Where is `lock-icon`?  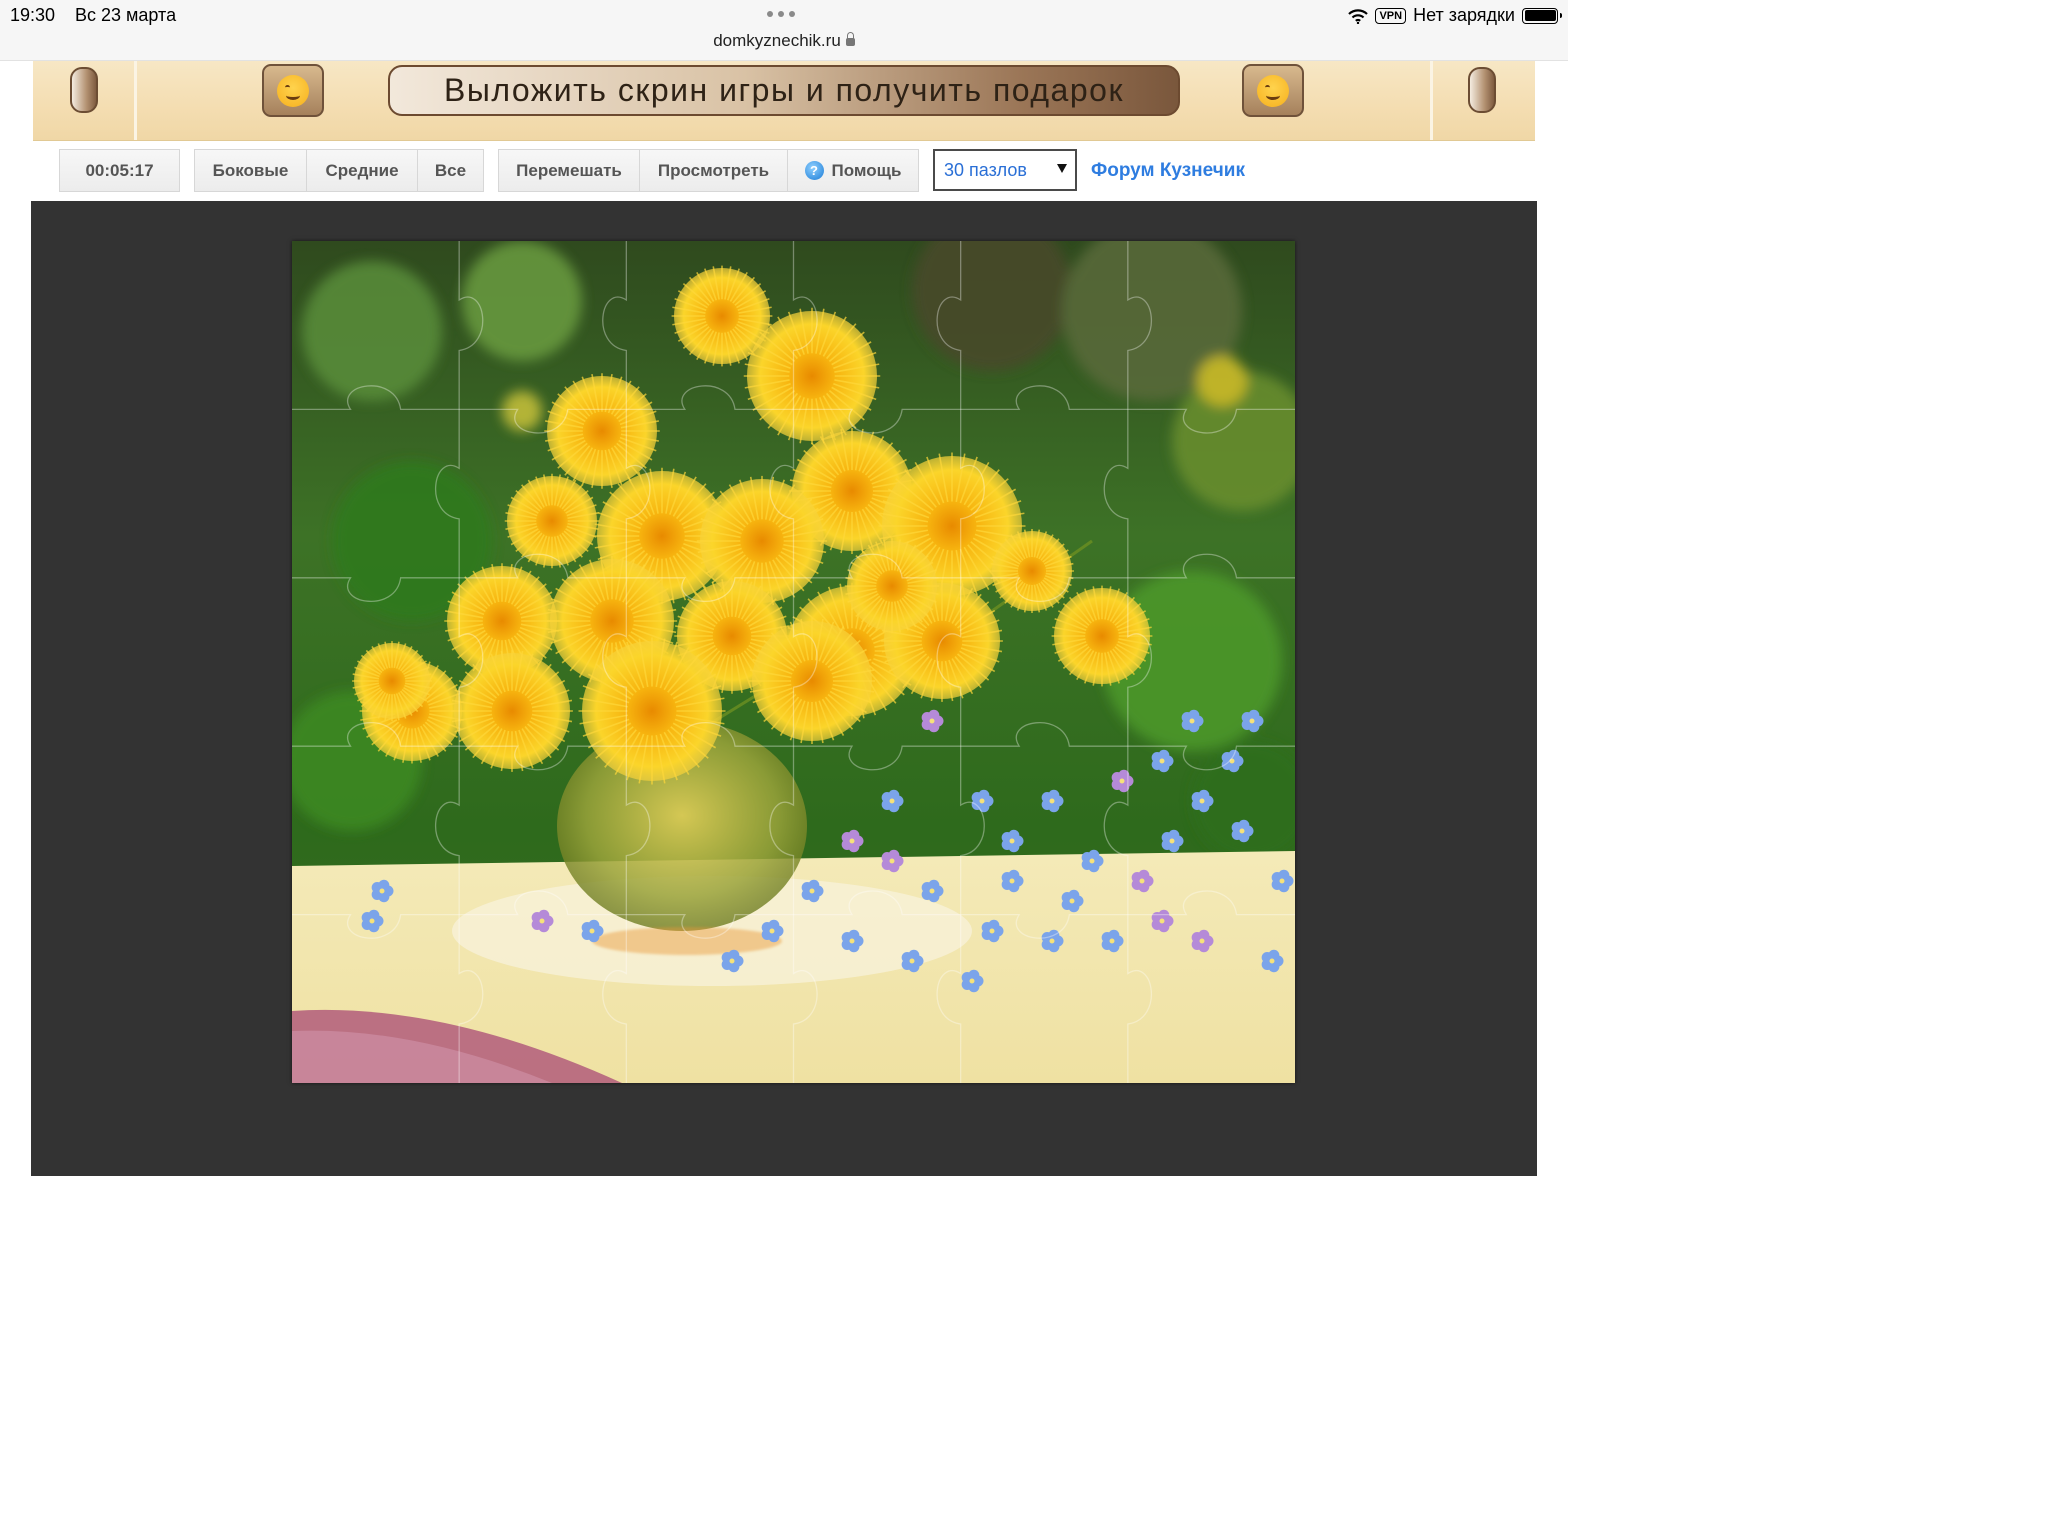
lock-icon is located at coordinates (850, 39).